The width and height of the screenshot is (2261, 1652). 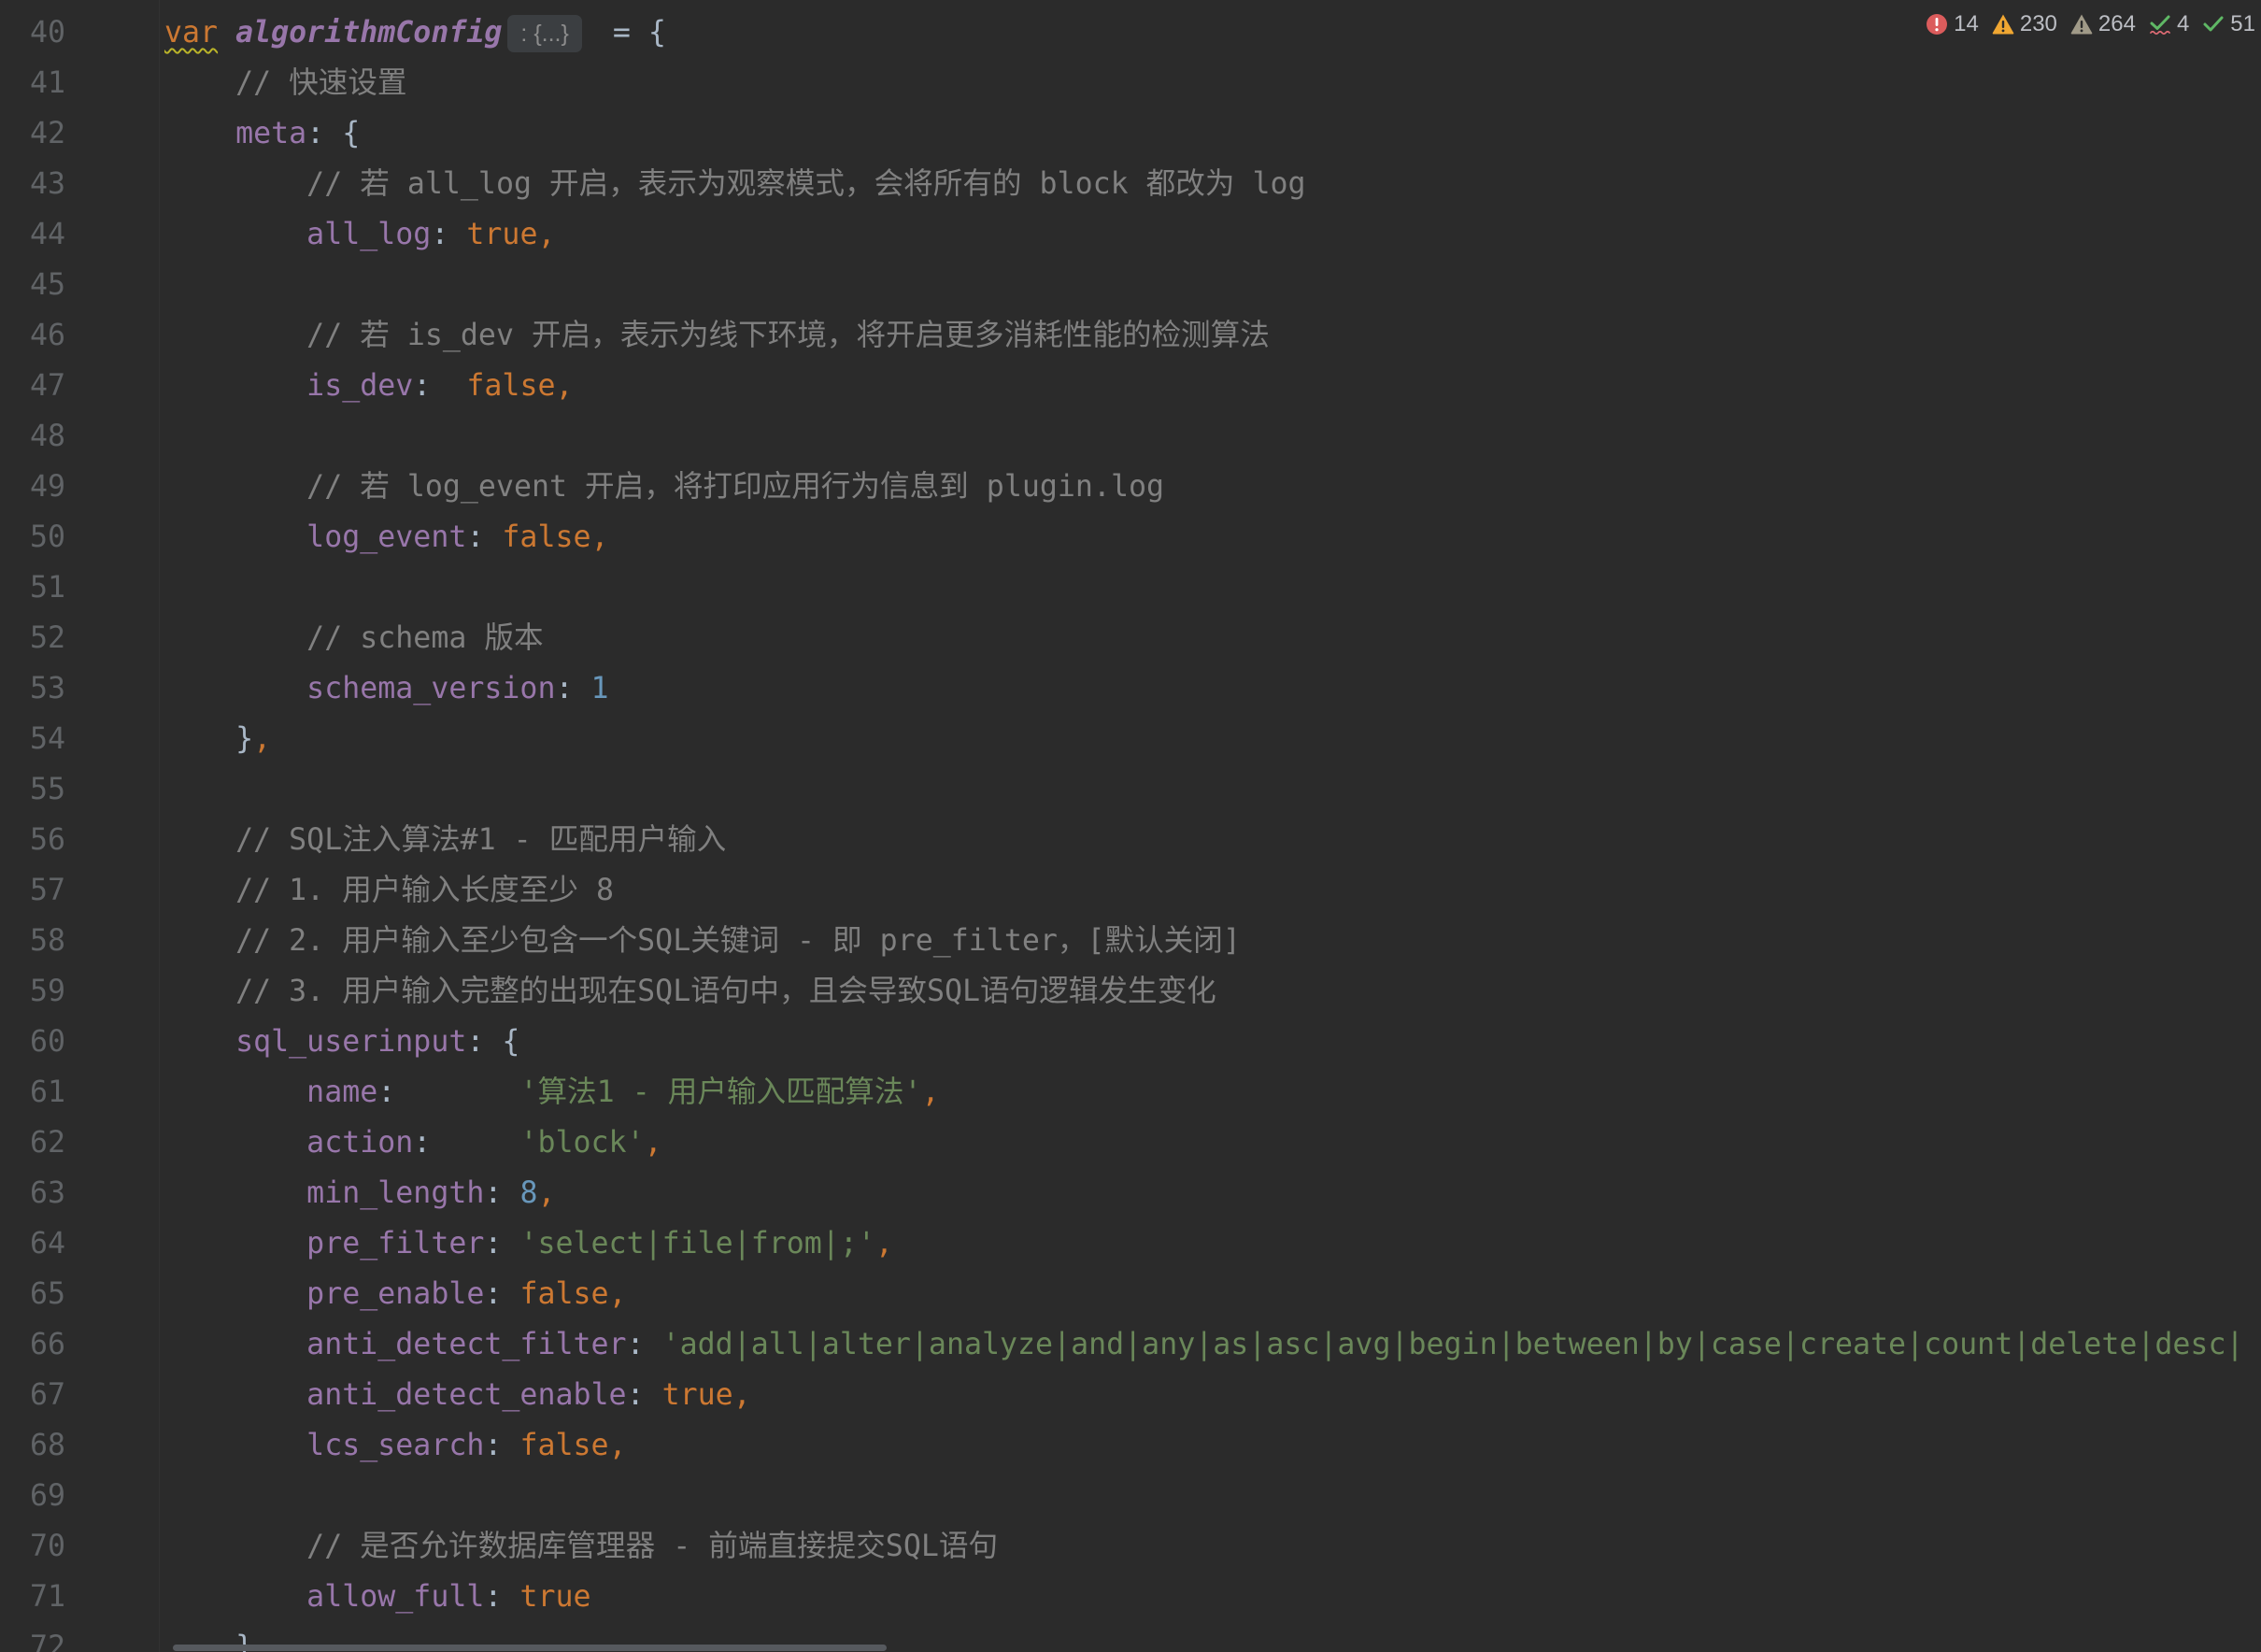 I want to click on line-number: 69, so click(x=32, y=1496).